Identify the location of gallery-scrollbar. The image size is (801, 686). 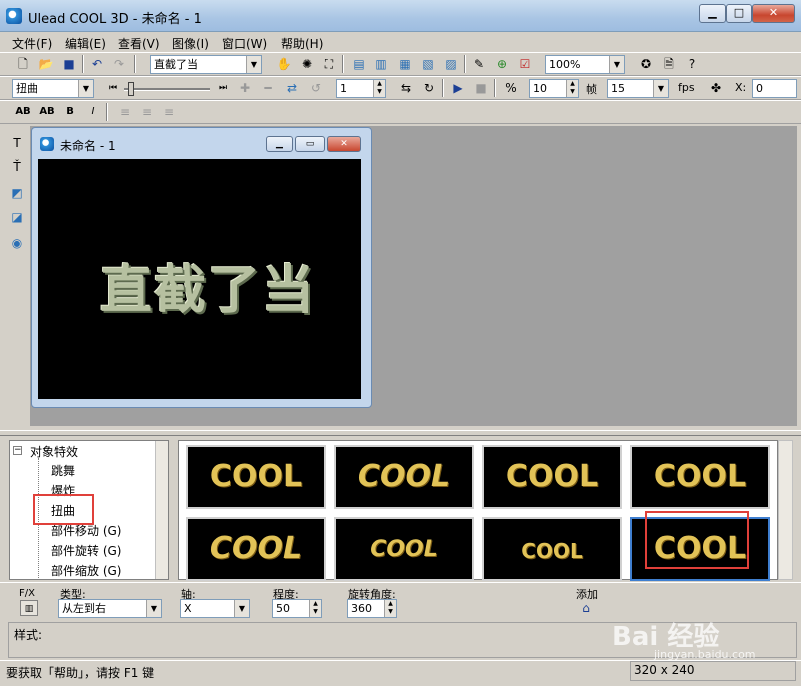
(785, 510).